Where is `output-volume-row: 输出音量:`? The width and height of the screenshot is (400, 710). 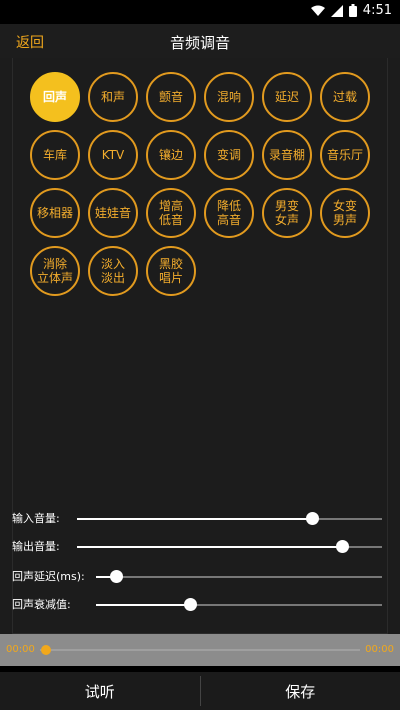
output-volume-row: 输出音量: is located at coordinates (200, 546).